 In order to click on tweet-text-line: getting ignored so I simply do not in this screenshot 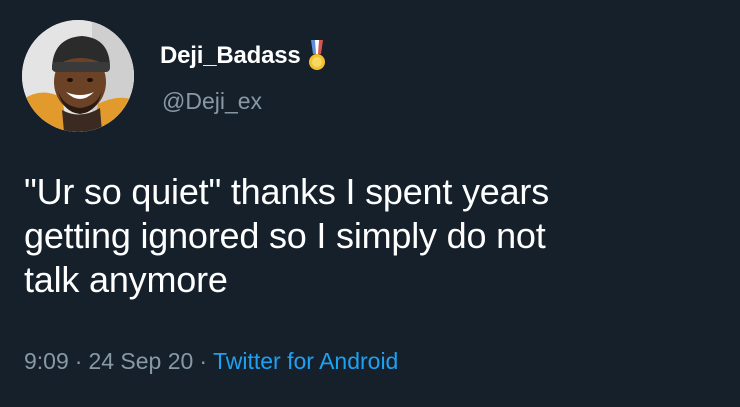, I will do `click(285, 235)`.